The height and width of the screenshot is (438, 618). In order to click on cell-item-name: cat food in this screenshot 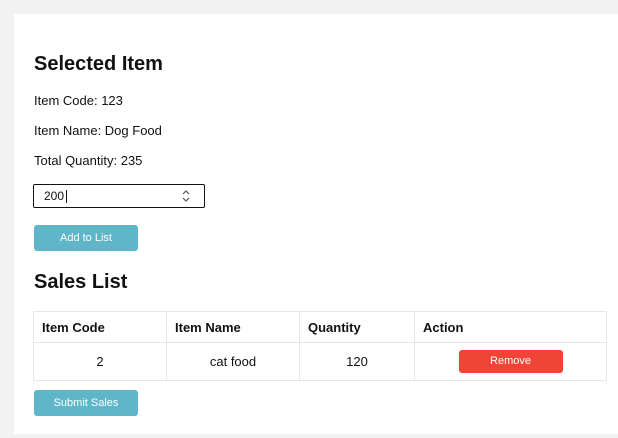, I will do `click(233, 361)`.